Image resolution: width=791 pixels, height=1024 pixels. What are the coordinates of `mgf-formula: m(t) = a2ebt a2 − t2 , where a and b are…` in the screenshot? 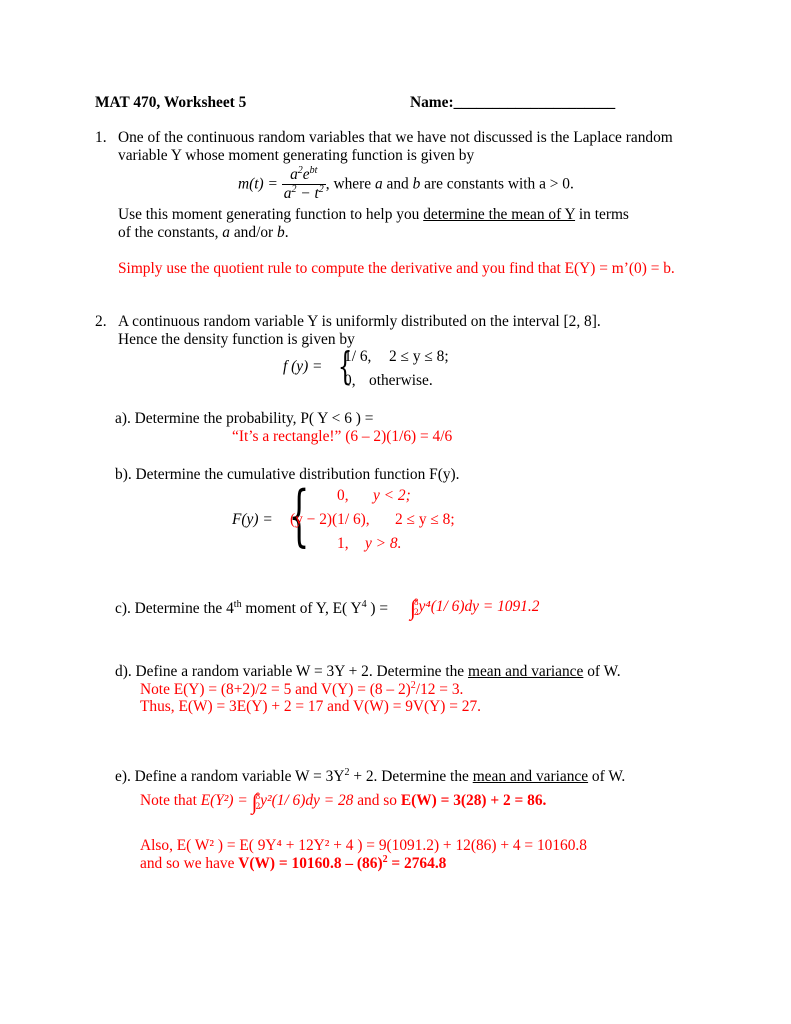 It's located at (406, 184).